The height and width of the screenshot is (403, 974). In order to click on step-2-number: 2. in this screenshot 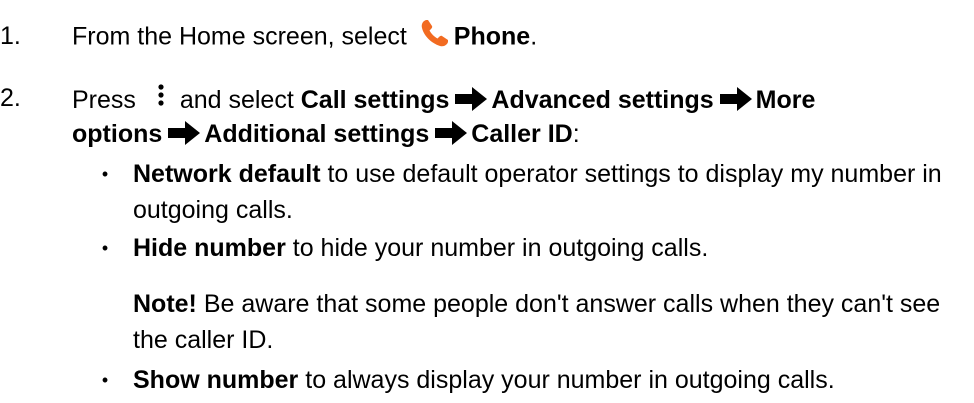, I will do `click(10, 98)`.